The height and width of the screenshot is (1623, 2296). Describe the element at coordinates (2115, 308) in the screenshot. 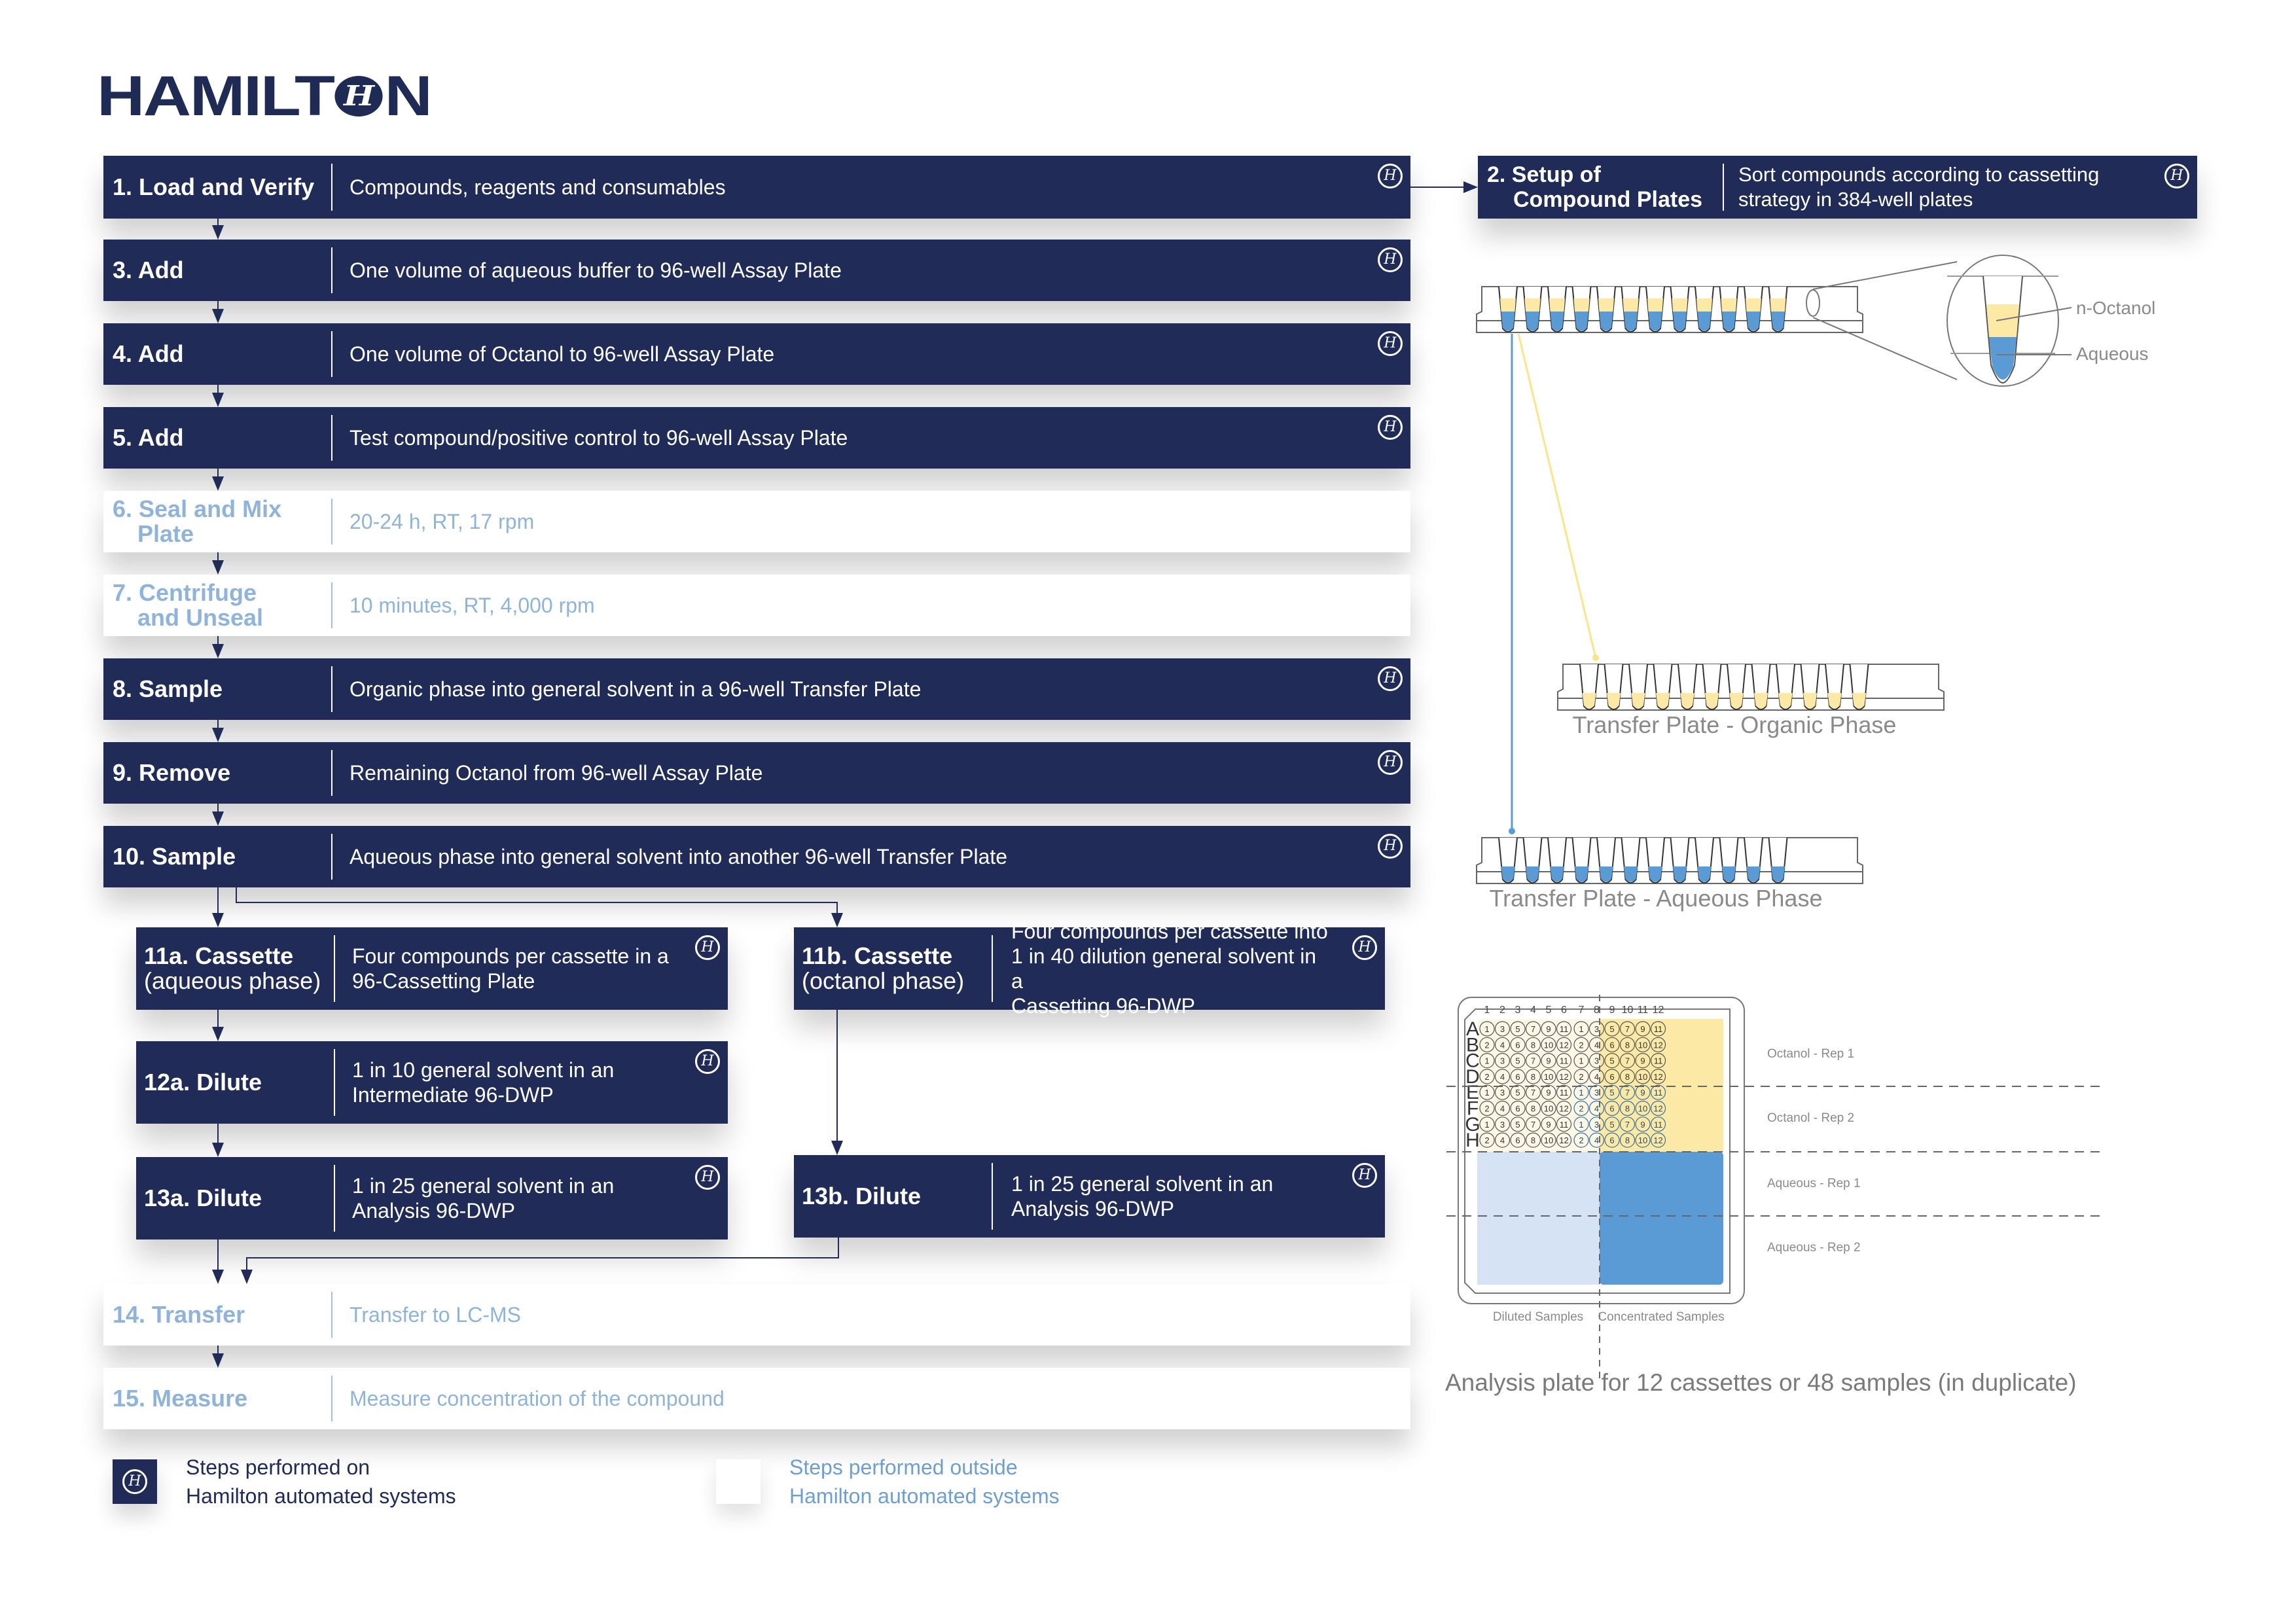

I see `octanol-label: n-Octanol` at that location.